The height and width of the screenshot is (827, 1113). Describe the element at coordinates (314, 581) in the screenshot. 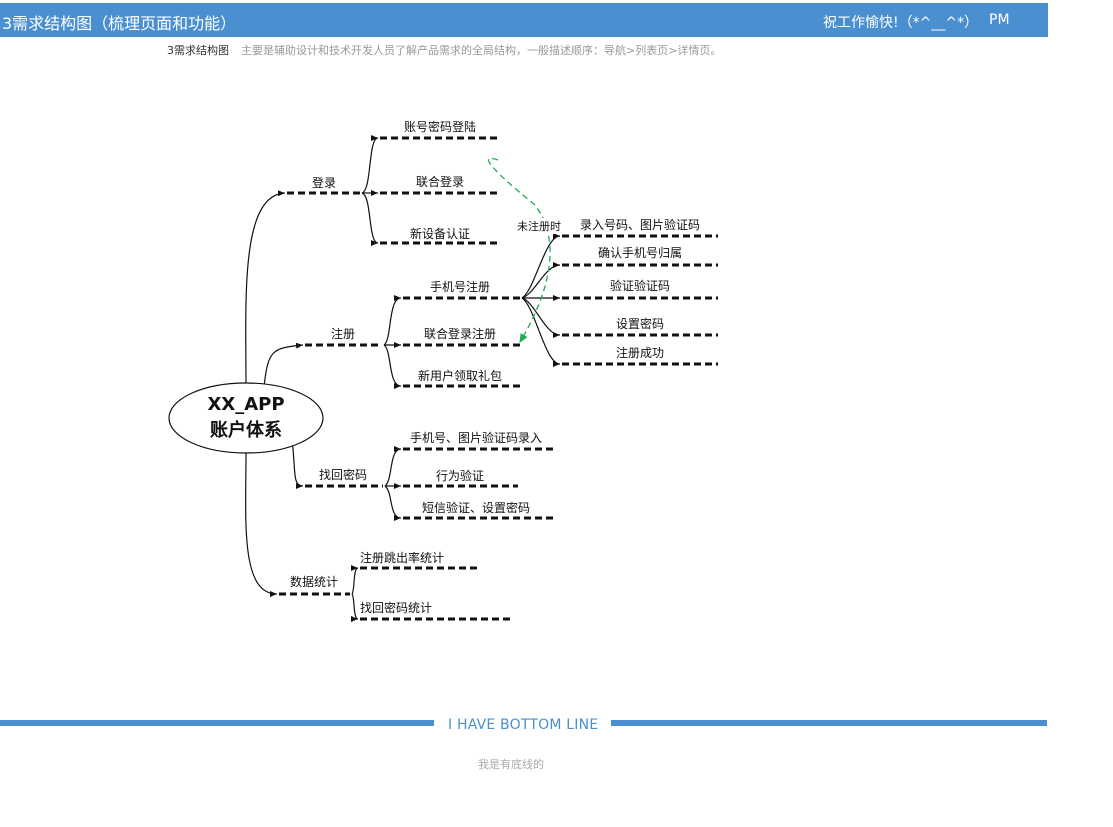

I see `node-data-stats: 数据统计` at that location.